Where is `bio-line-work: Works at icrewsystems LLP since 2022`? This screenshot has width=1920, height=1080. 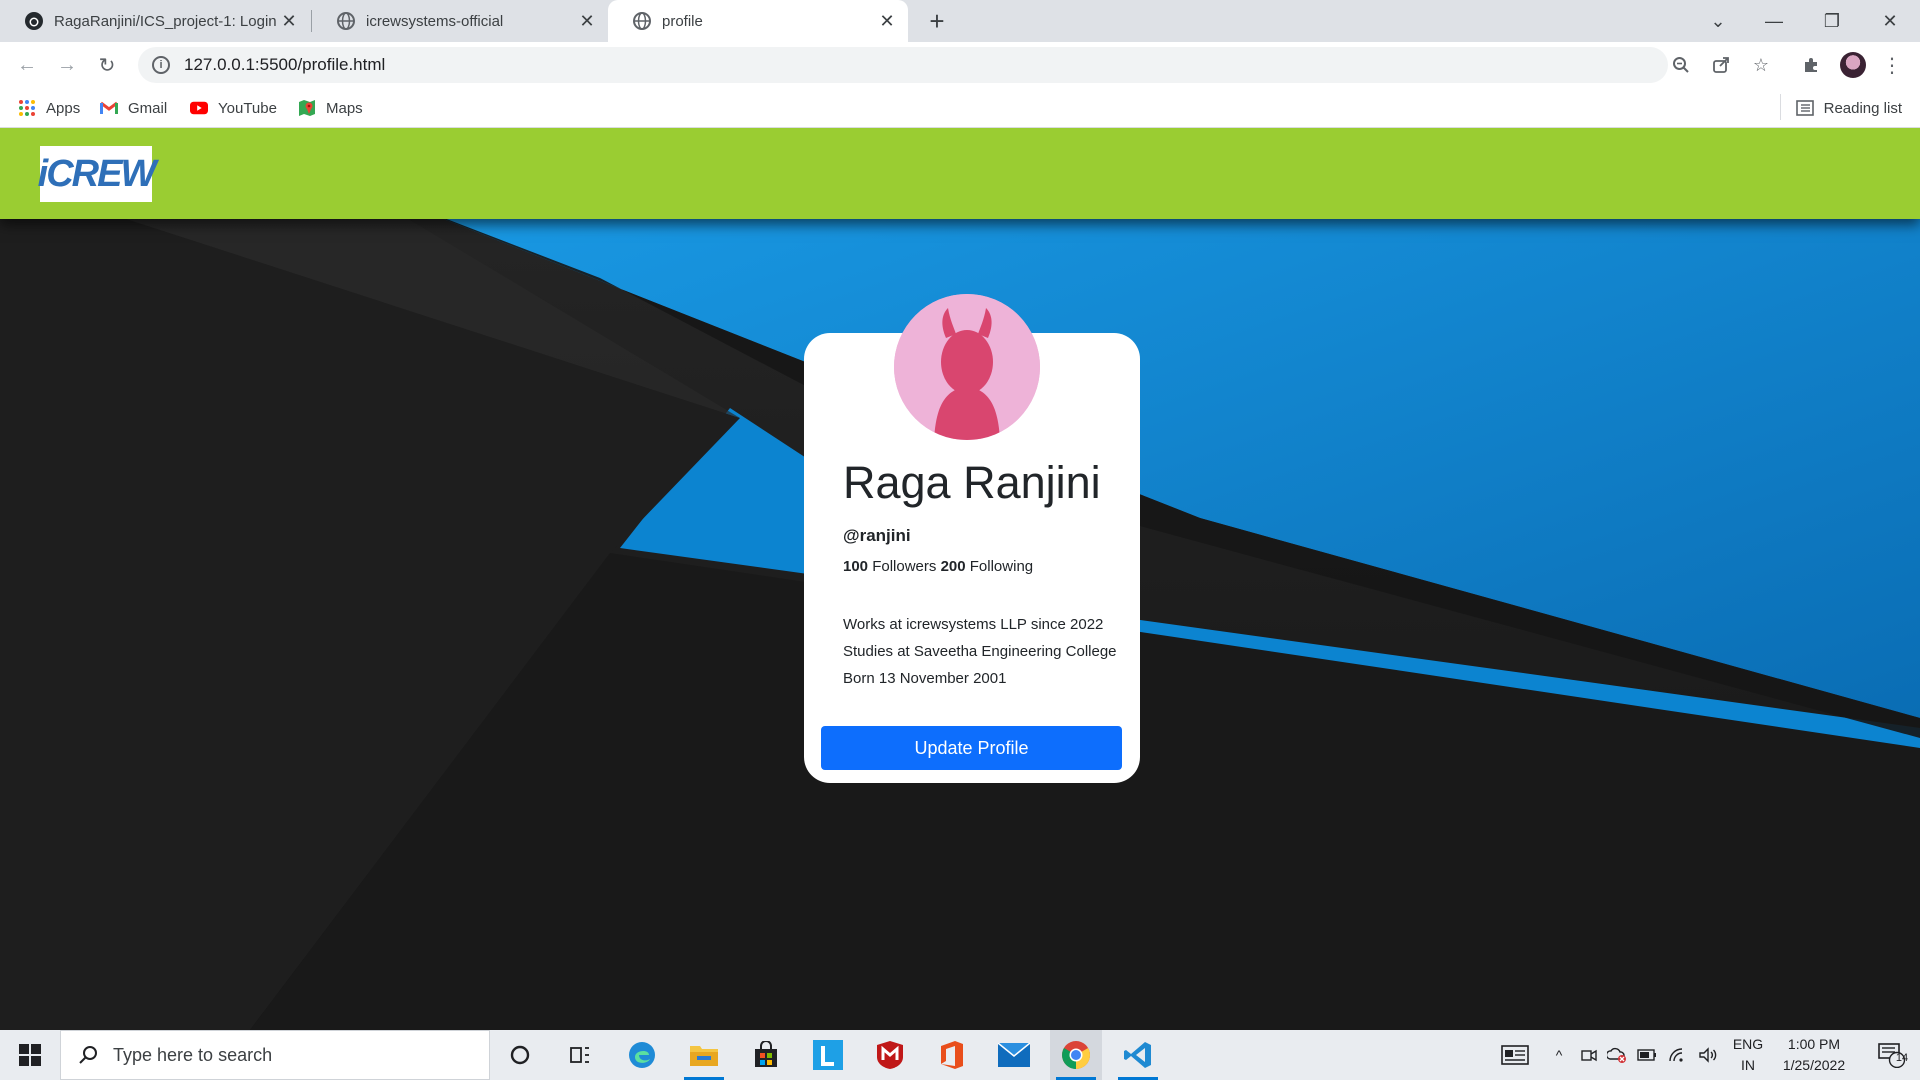
bio-line-work: Works at icrewsystems LLP since 2022 is located at coordinates (973, 624).